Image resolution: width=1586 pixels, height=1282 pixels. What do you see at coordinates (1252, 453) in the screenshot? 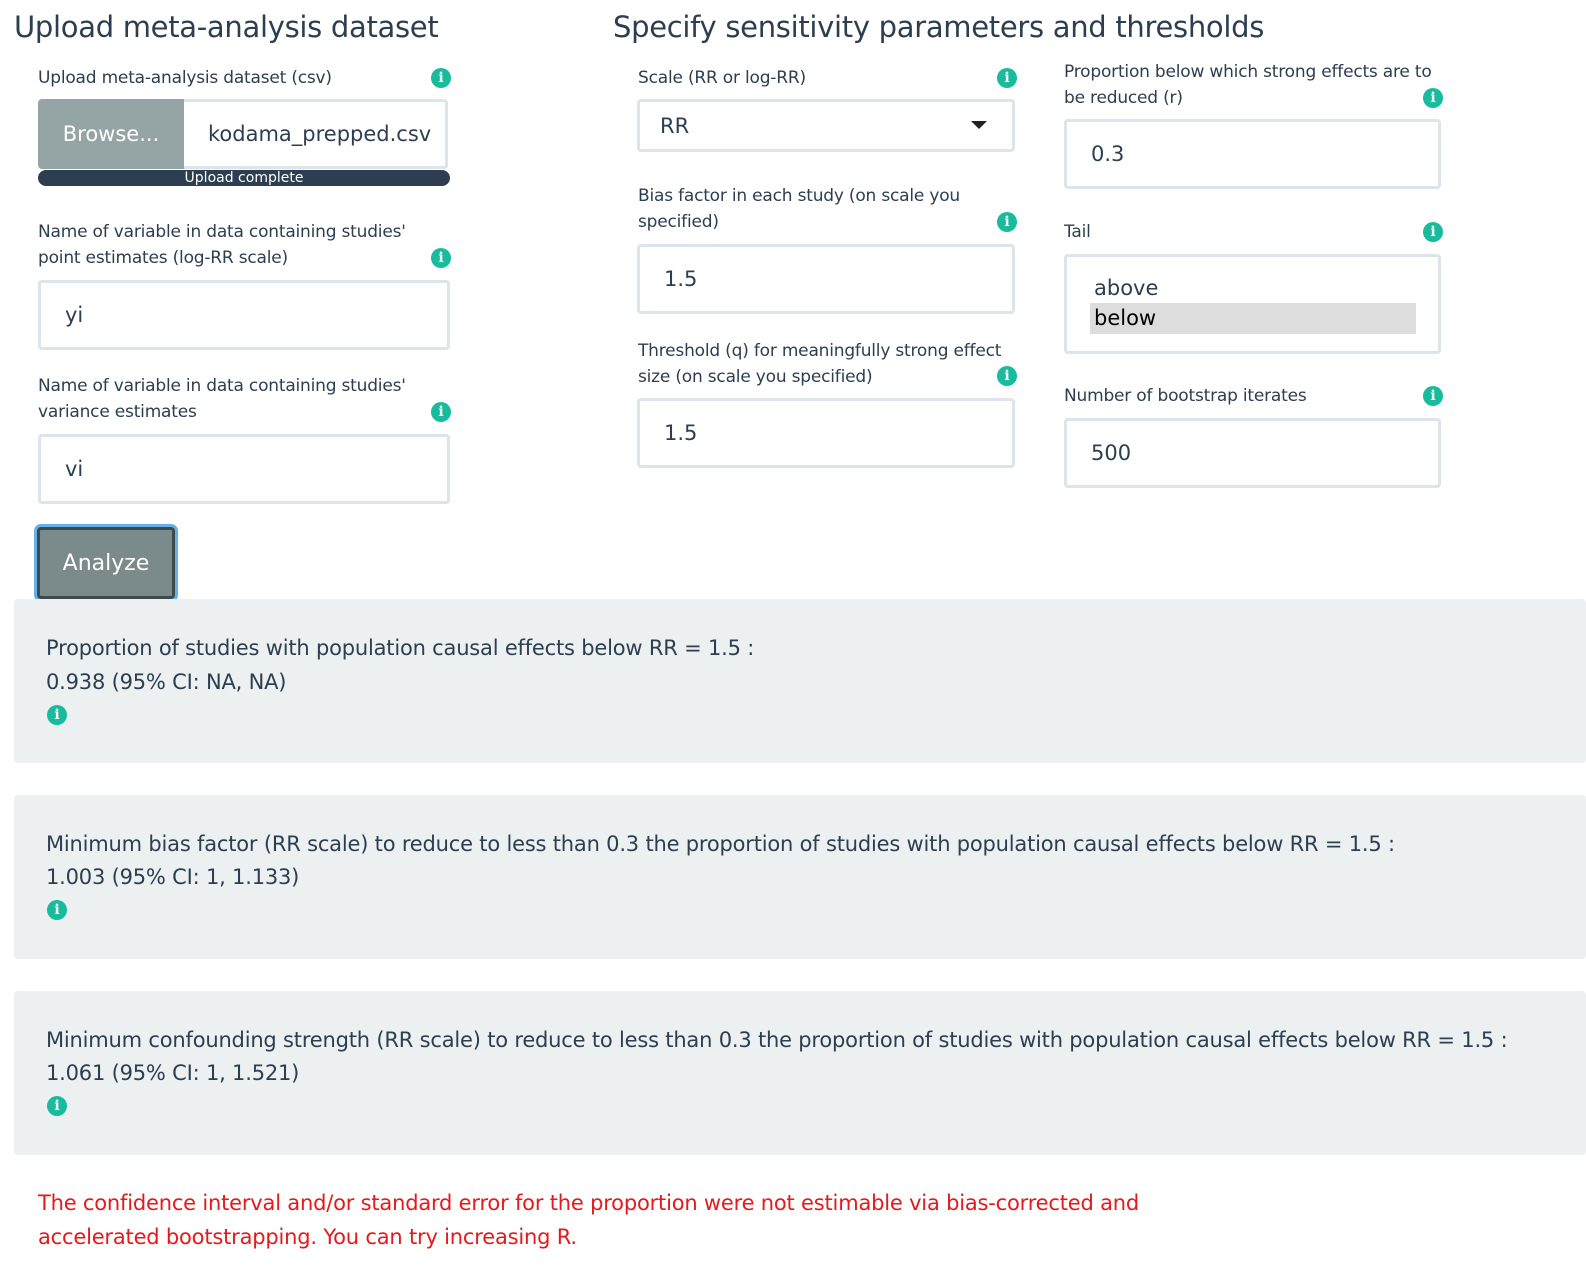
I see `bootstrap-iterates-input: 500` at bounding box center [1252, 453].